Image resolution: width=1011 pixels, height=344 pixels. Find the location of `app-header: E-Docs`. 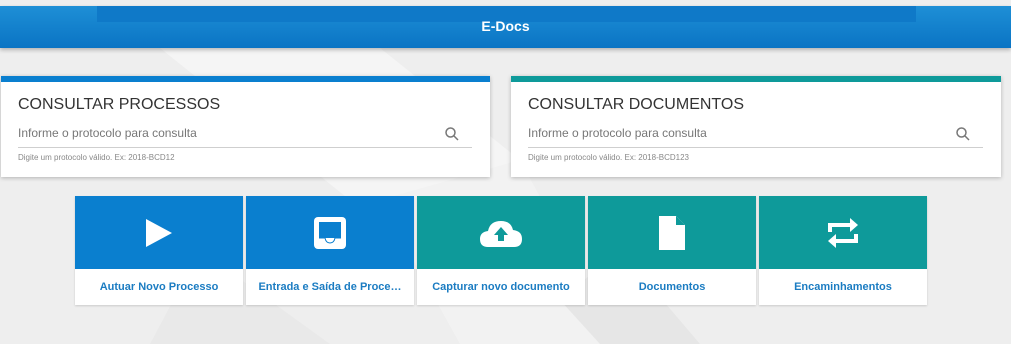

app-header: E-Docs is located at coordinates (505, 27).